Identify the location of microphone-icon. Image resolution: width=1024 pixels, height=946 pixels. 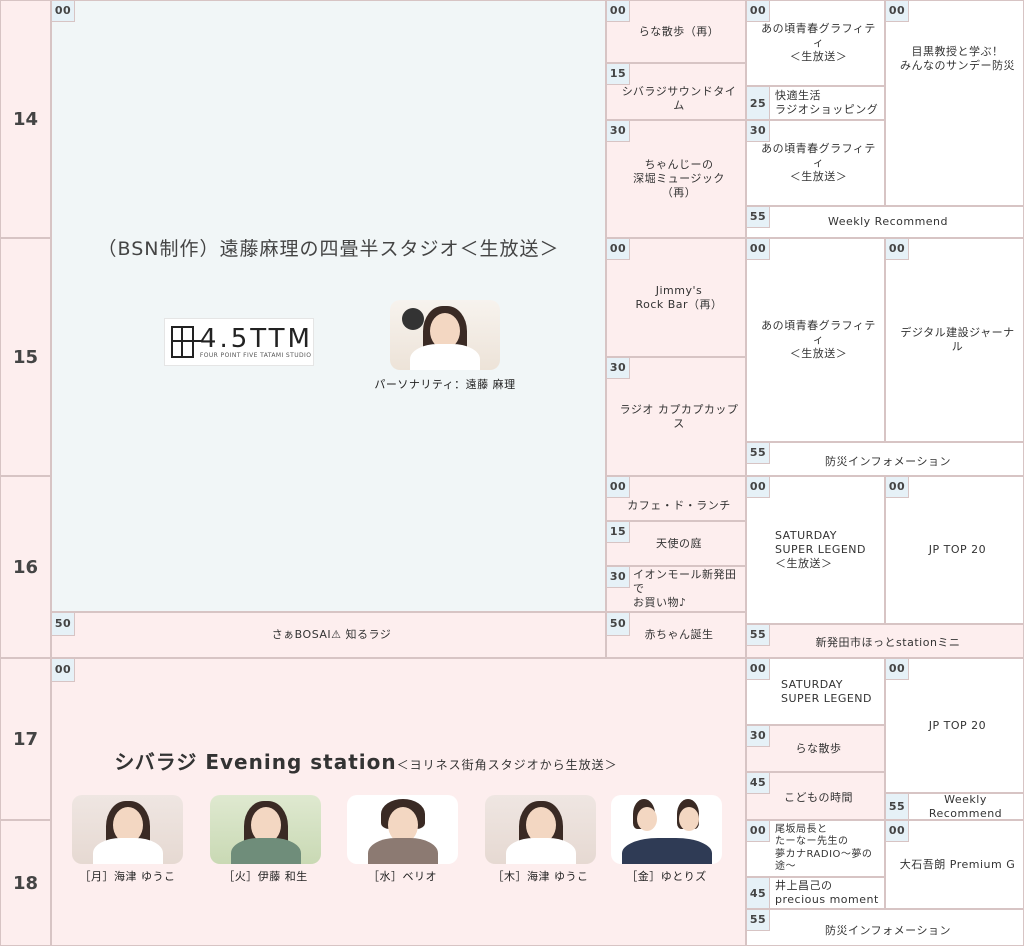
(413, 319).